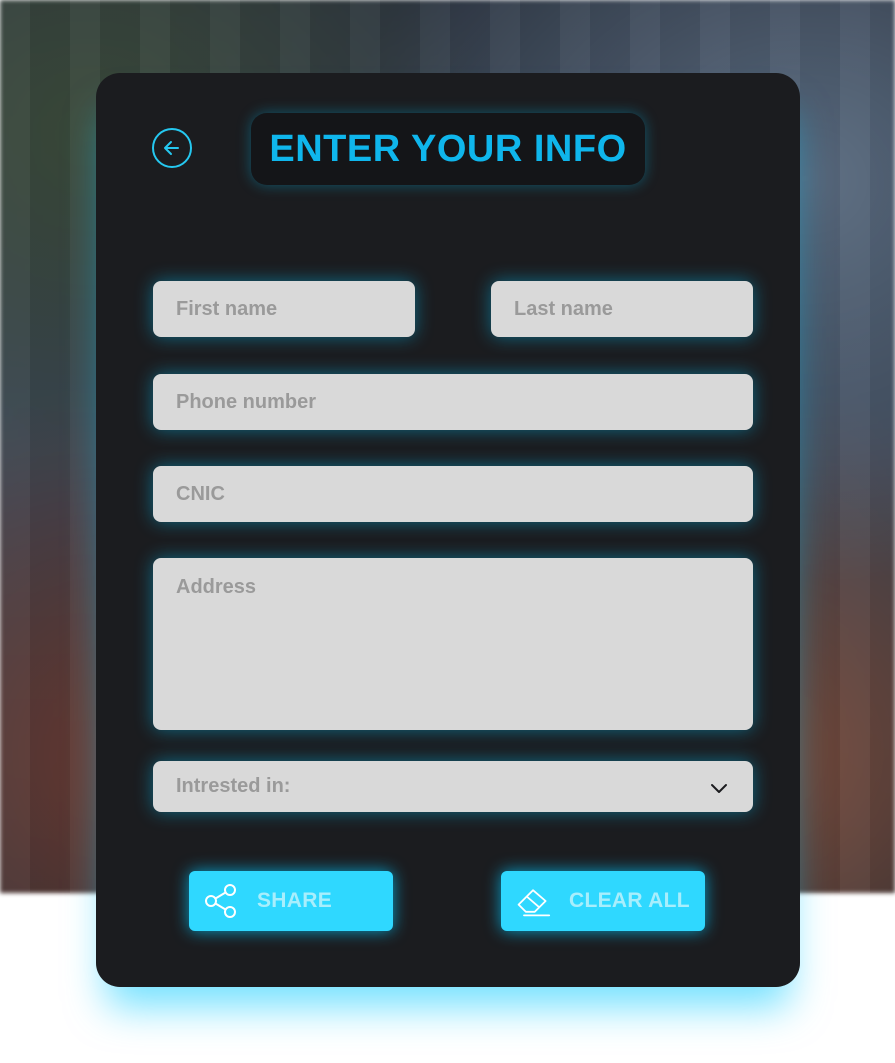 This screenshot has width=895, height=1063. What do you see at coordinates (622, 309) in the screenshot?
I see `last-name-field: Last name` at bounding box center [622, 309].